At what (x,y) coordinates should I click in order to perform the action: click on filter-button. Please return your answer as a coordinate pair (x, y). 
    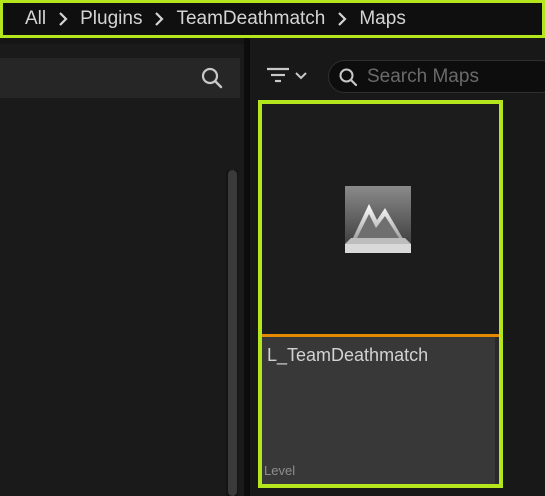
    Looking at the image, I should click on (290, 77).